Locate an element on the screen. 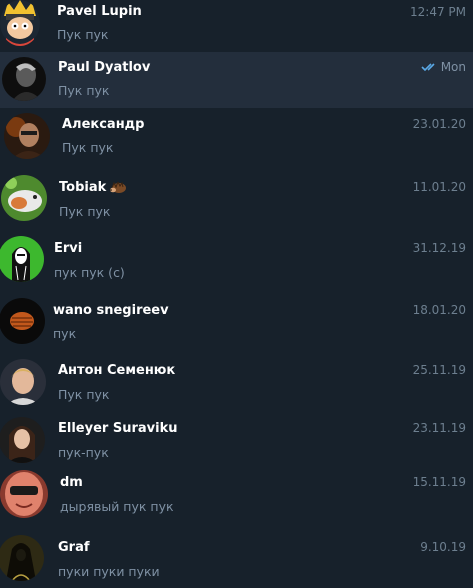  chat-row-tobiak: Tobiak 11.01.20 Пук пук is located at coordinates (236, 198).